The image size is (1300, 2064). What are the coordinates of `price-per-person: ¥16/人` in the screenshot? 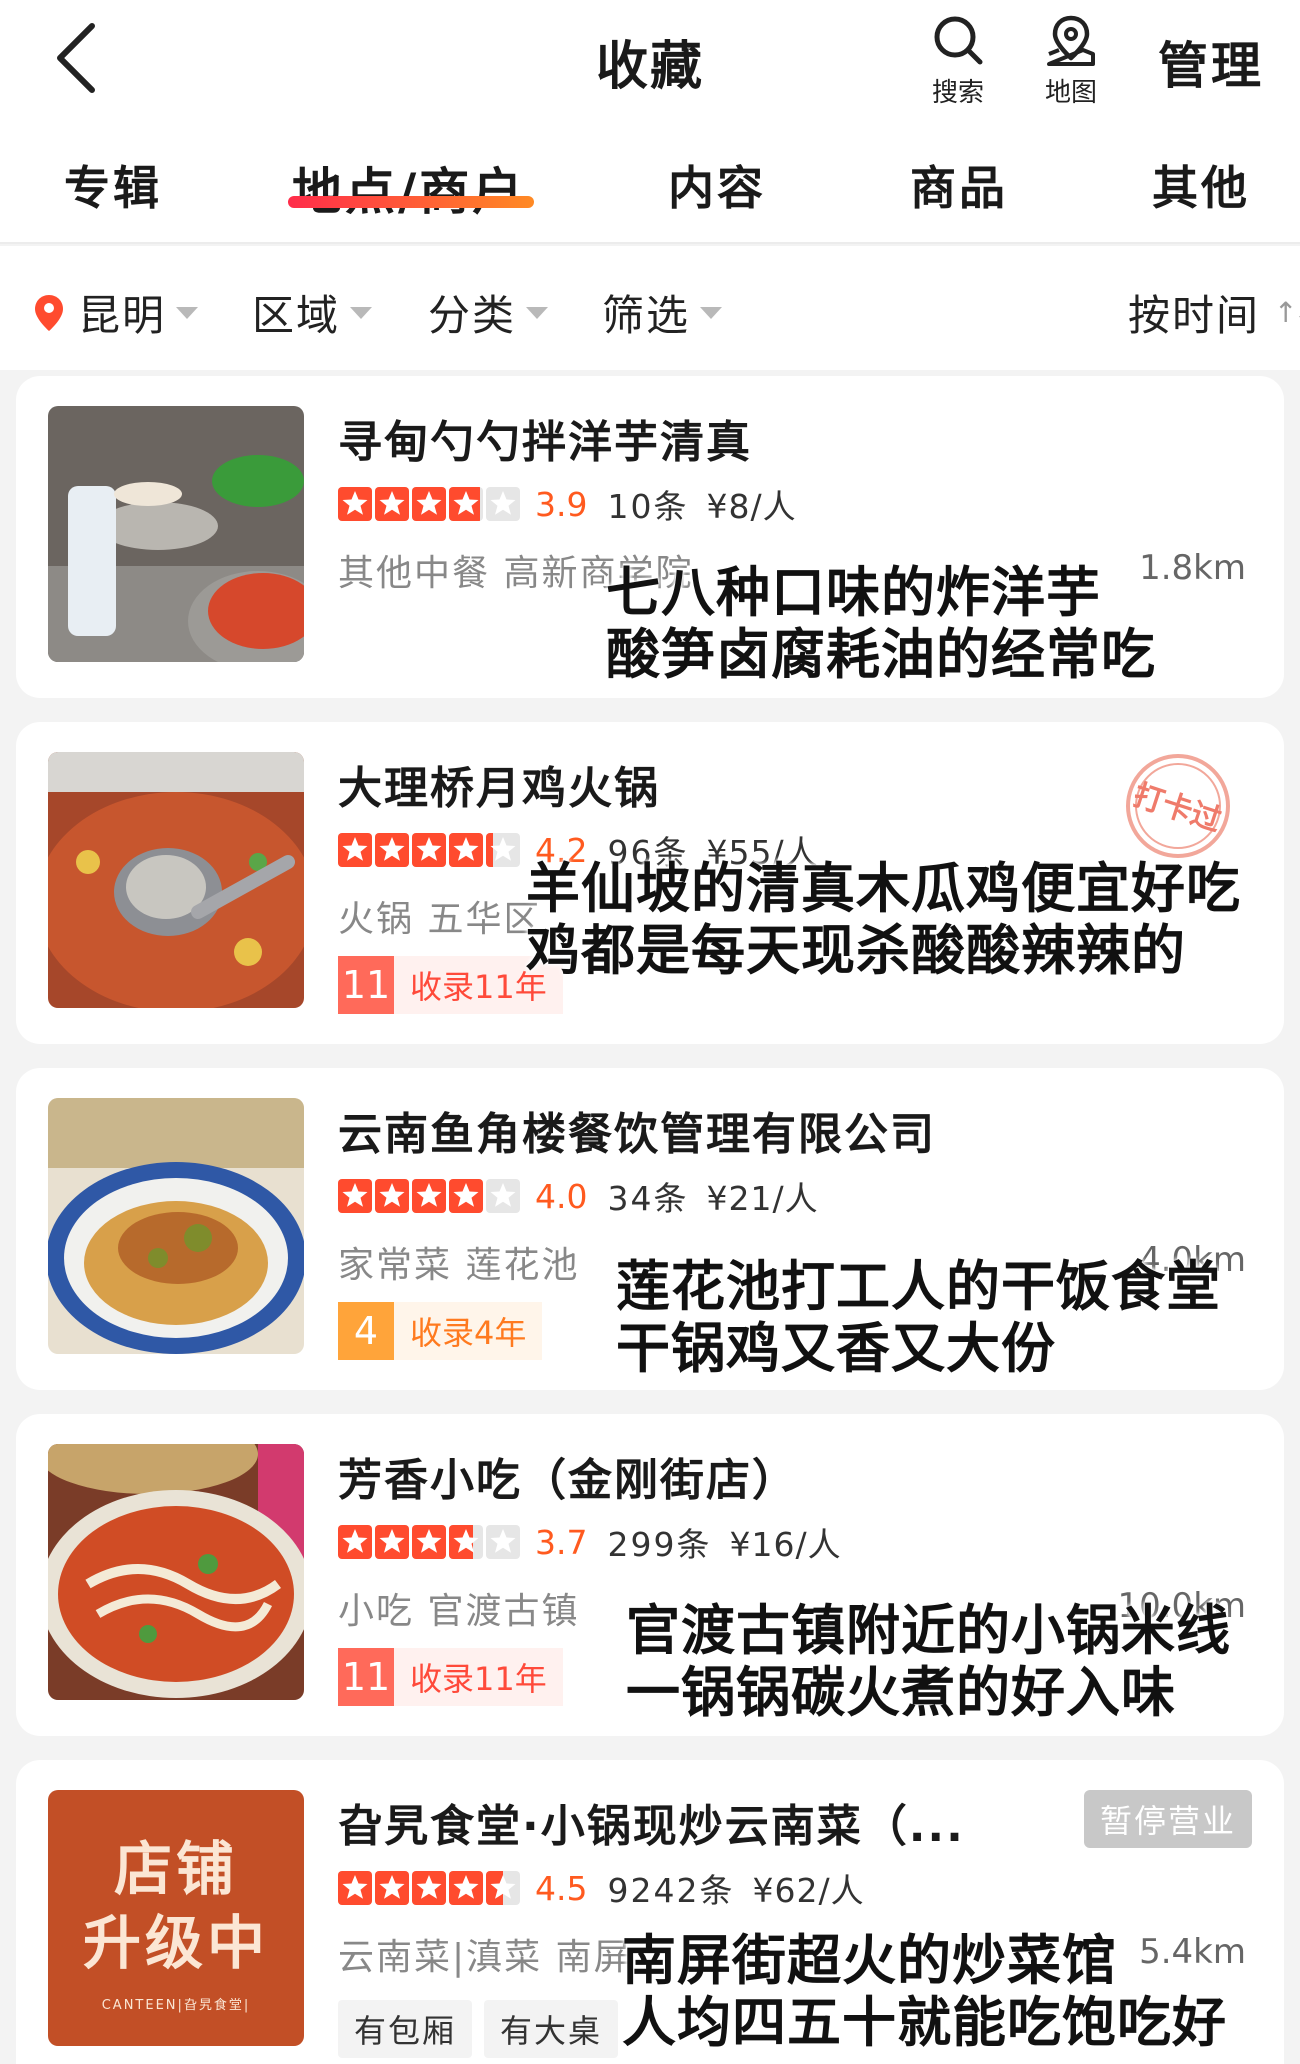 It's located at (785, 1544).